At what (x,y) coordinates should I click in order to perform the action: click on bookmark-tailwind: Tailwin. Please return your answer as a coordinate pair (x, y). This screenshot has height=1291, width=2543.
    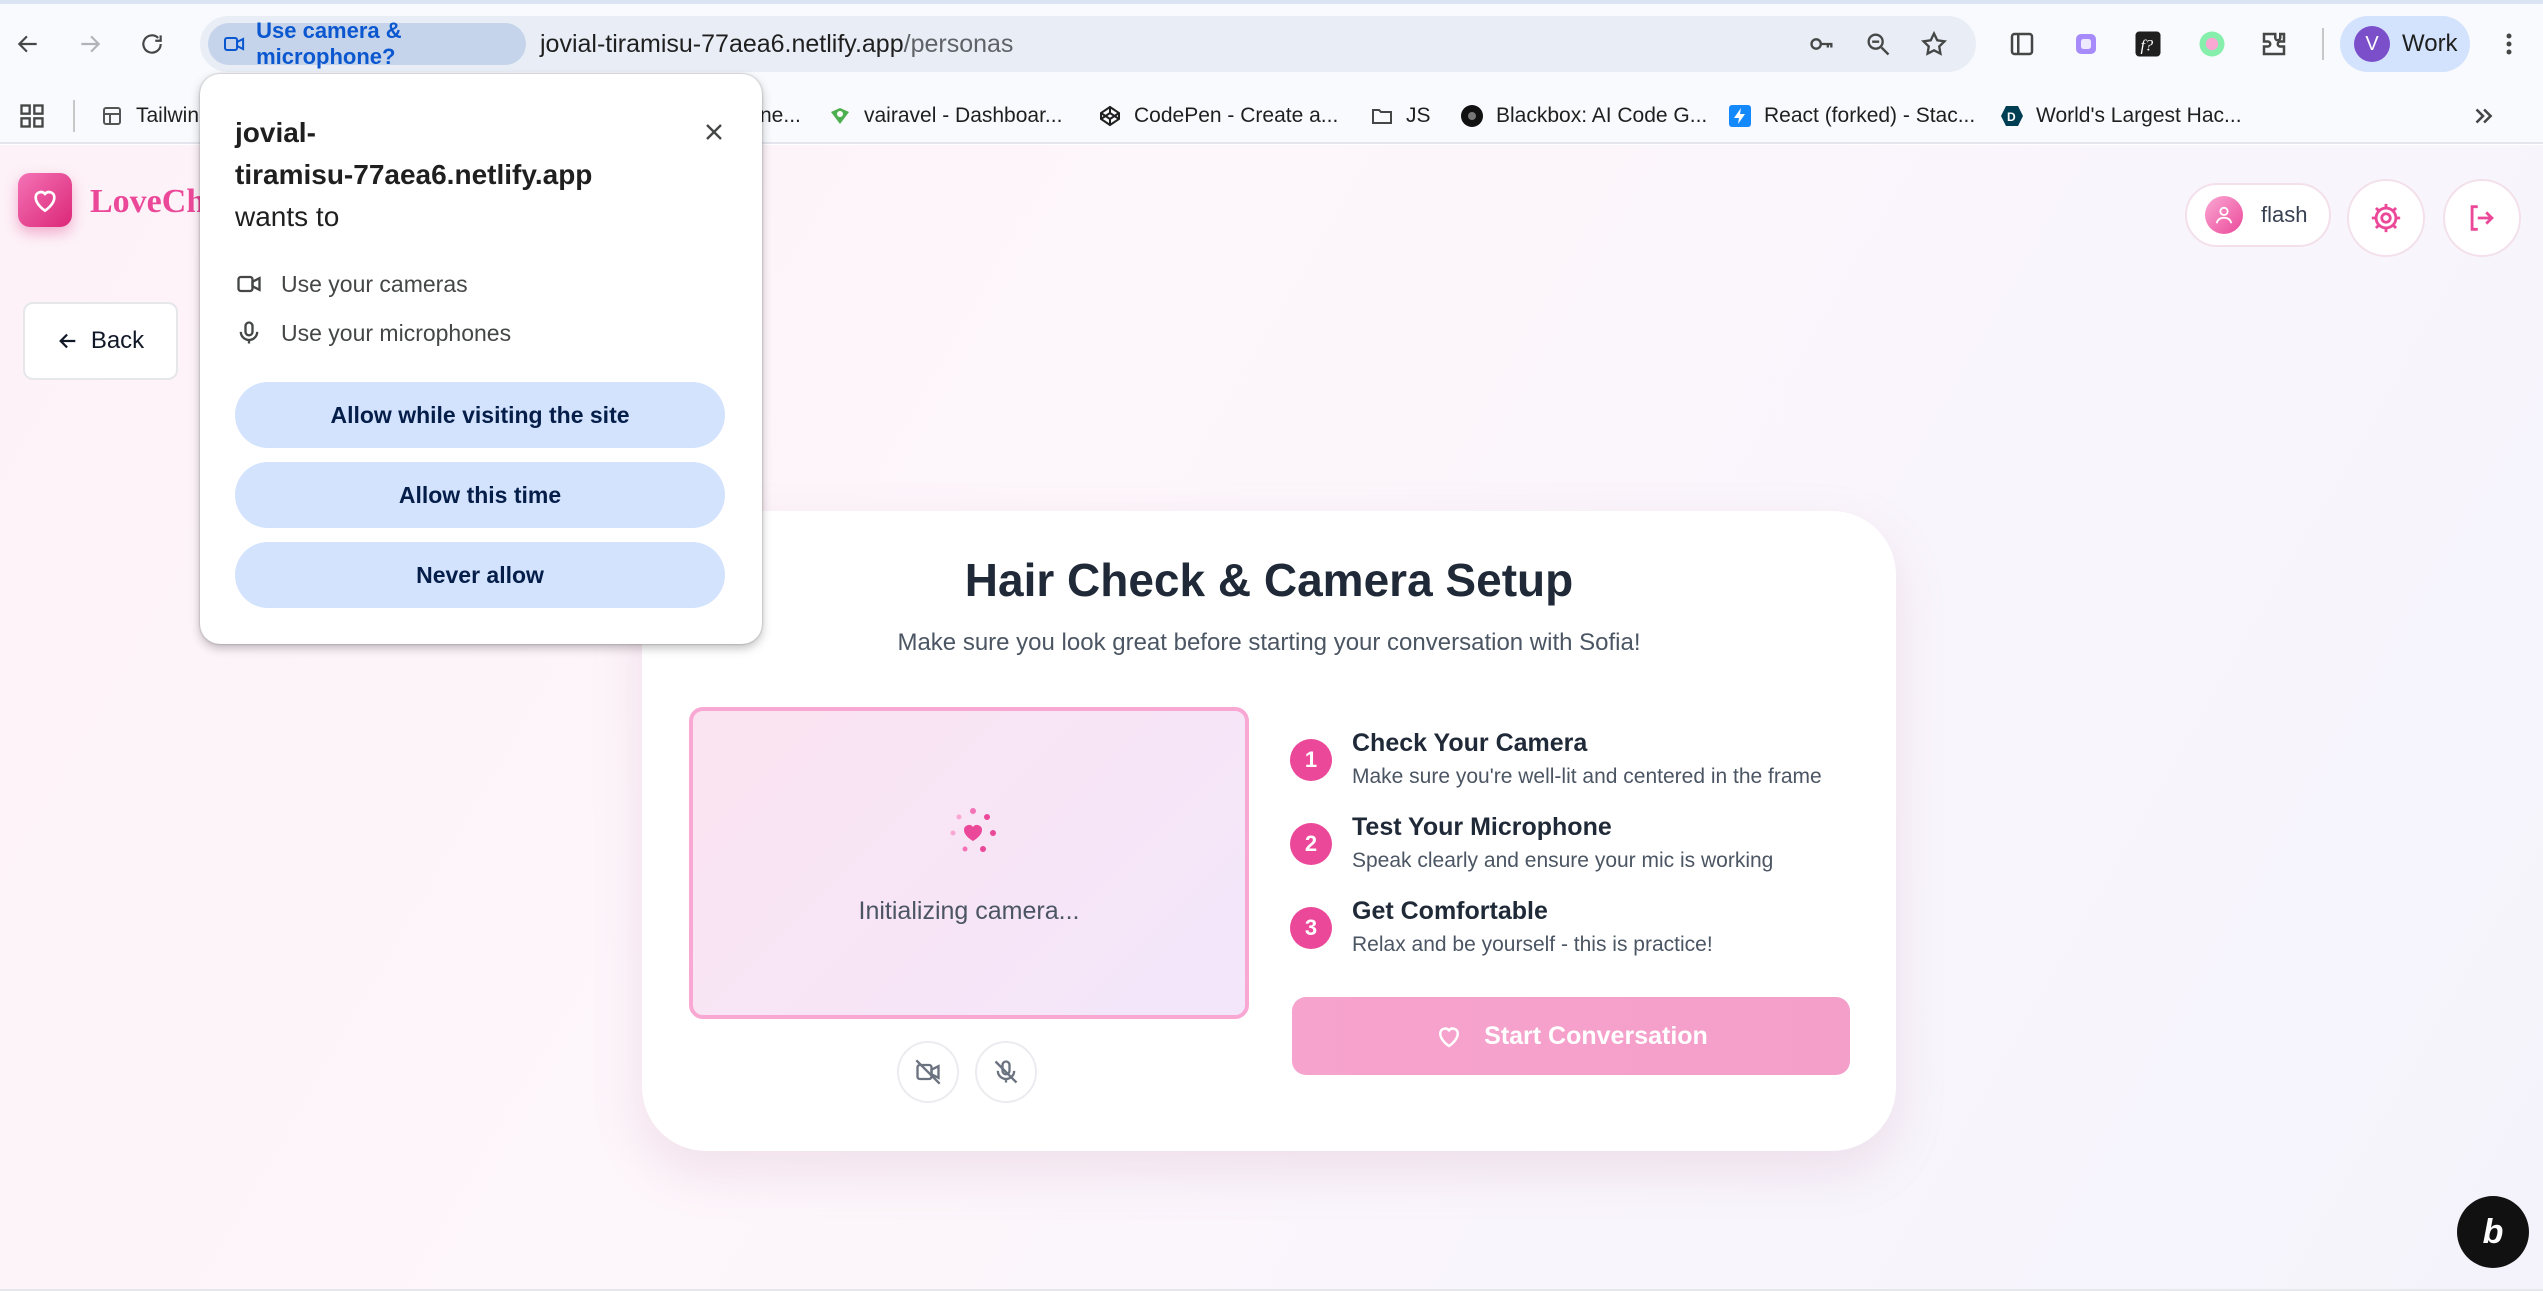
    Looking at the image, I should click on (149, 116).